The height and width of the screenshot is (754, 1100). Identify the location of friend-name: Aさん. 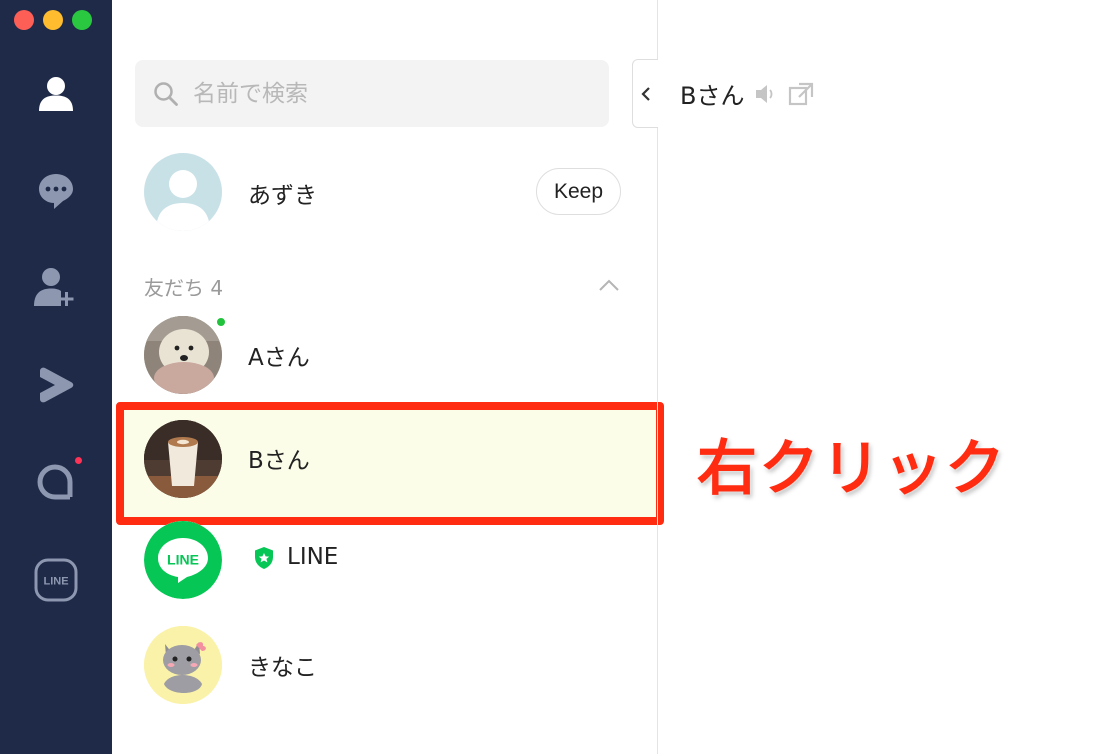
(279, 358).